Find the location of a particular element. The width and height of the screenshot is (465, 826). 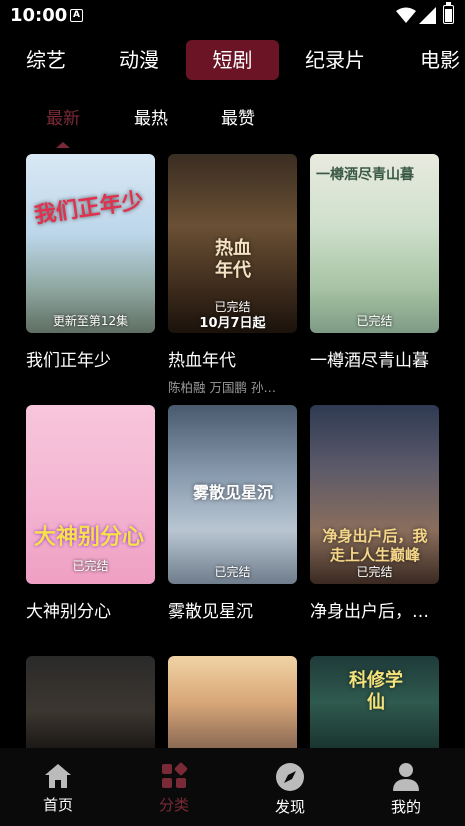

signal-icon is located at coordinates (427, 15).